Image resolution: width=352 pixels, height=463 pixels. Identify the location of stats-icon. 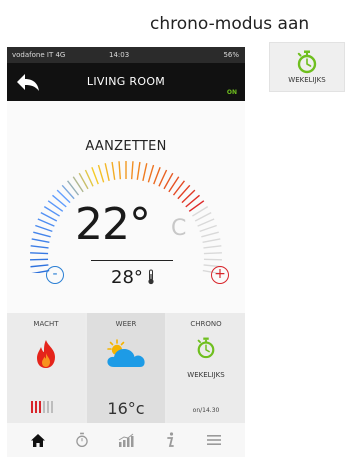
(126, 440).